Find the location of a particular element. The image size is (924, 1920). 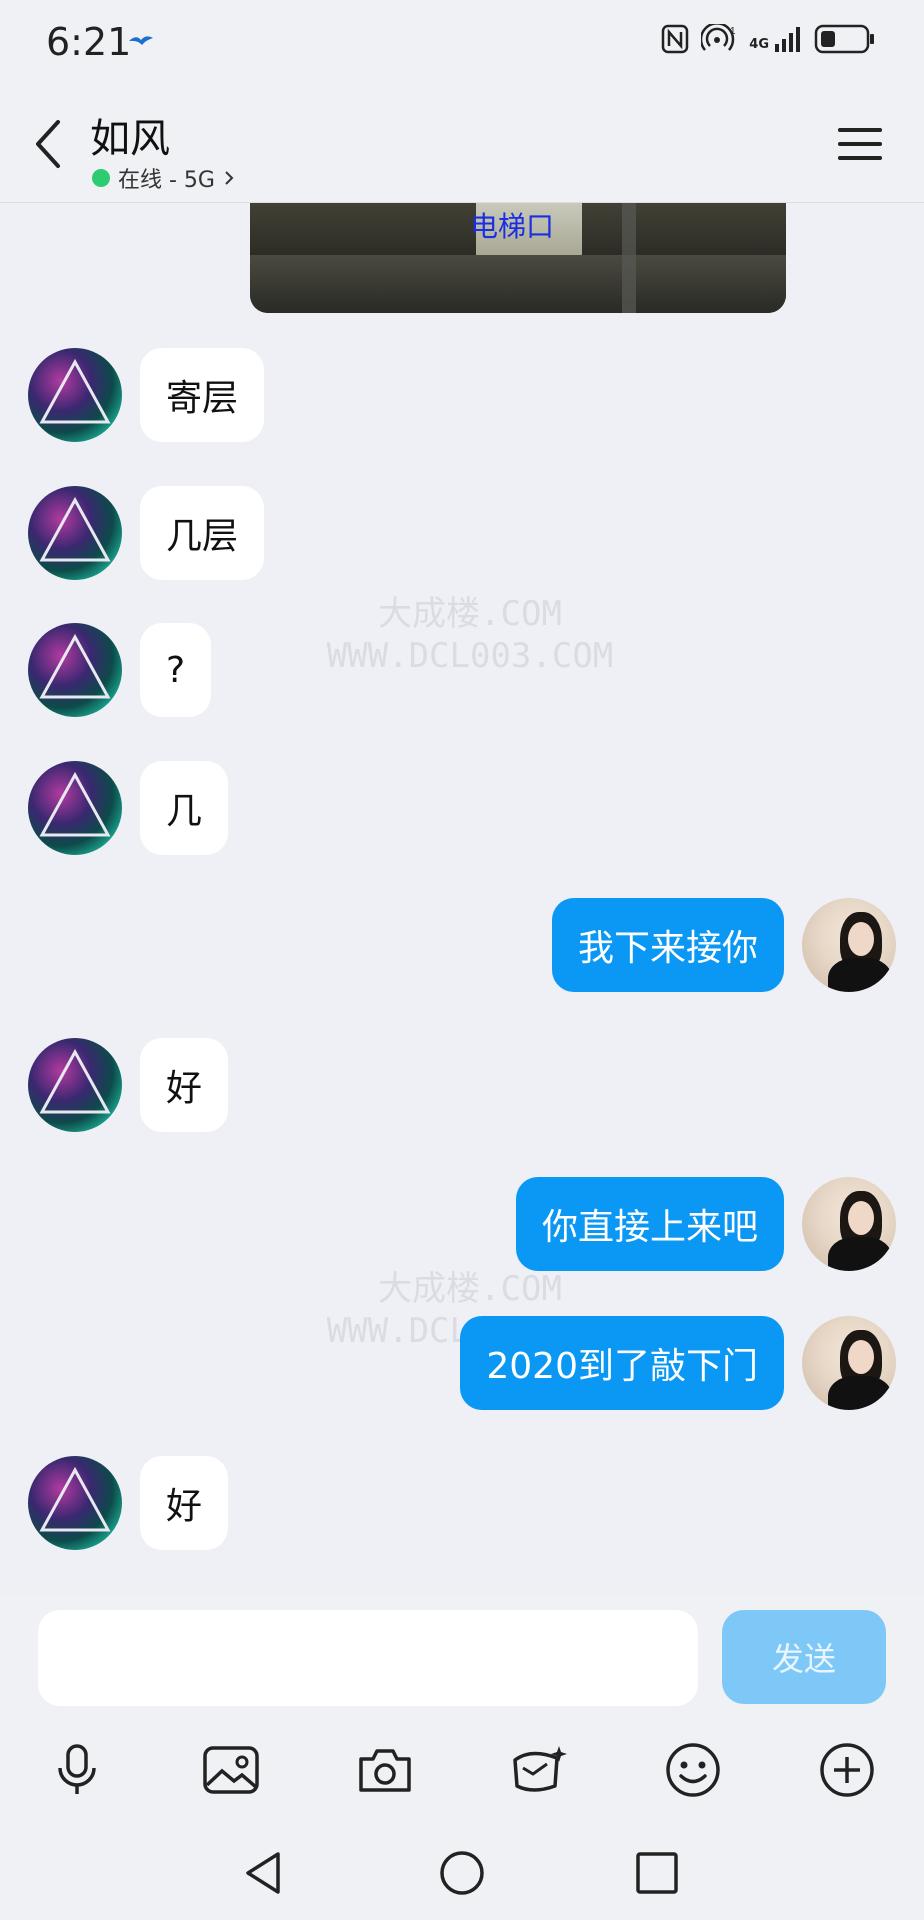

more-button is located at coordinates (847, 1770).